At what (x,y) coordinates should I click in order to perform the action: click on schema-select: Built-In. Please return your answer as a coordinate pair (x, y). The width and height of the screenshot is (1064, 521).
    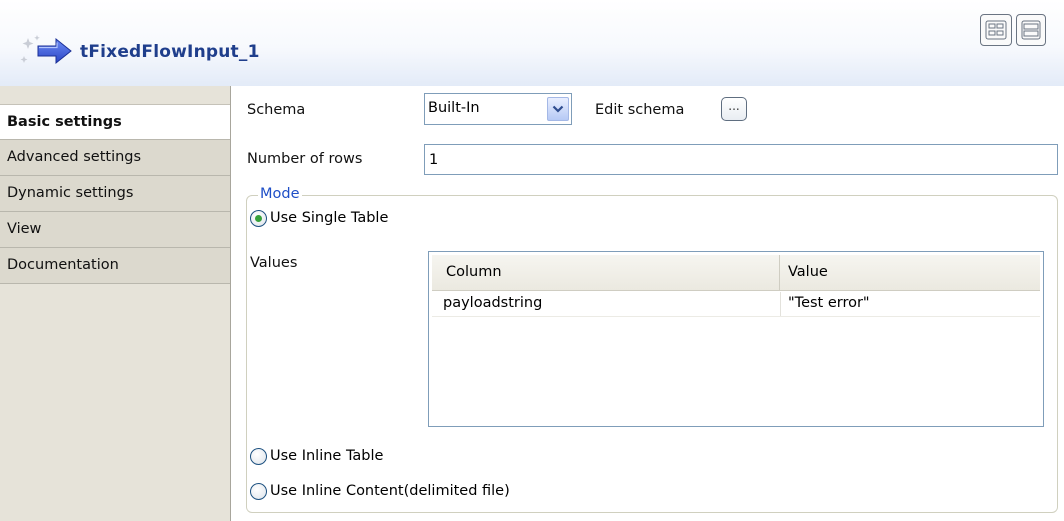
    Looking at the image, I should click on (498, 109).